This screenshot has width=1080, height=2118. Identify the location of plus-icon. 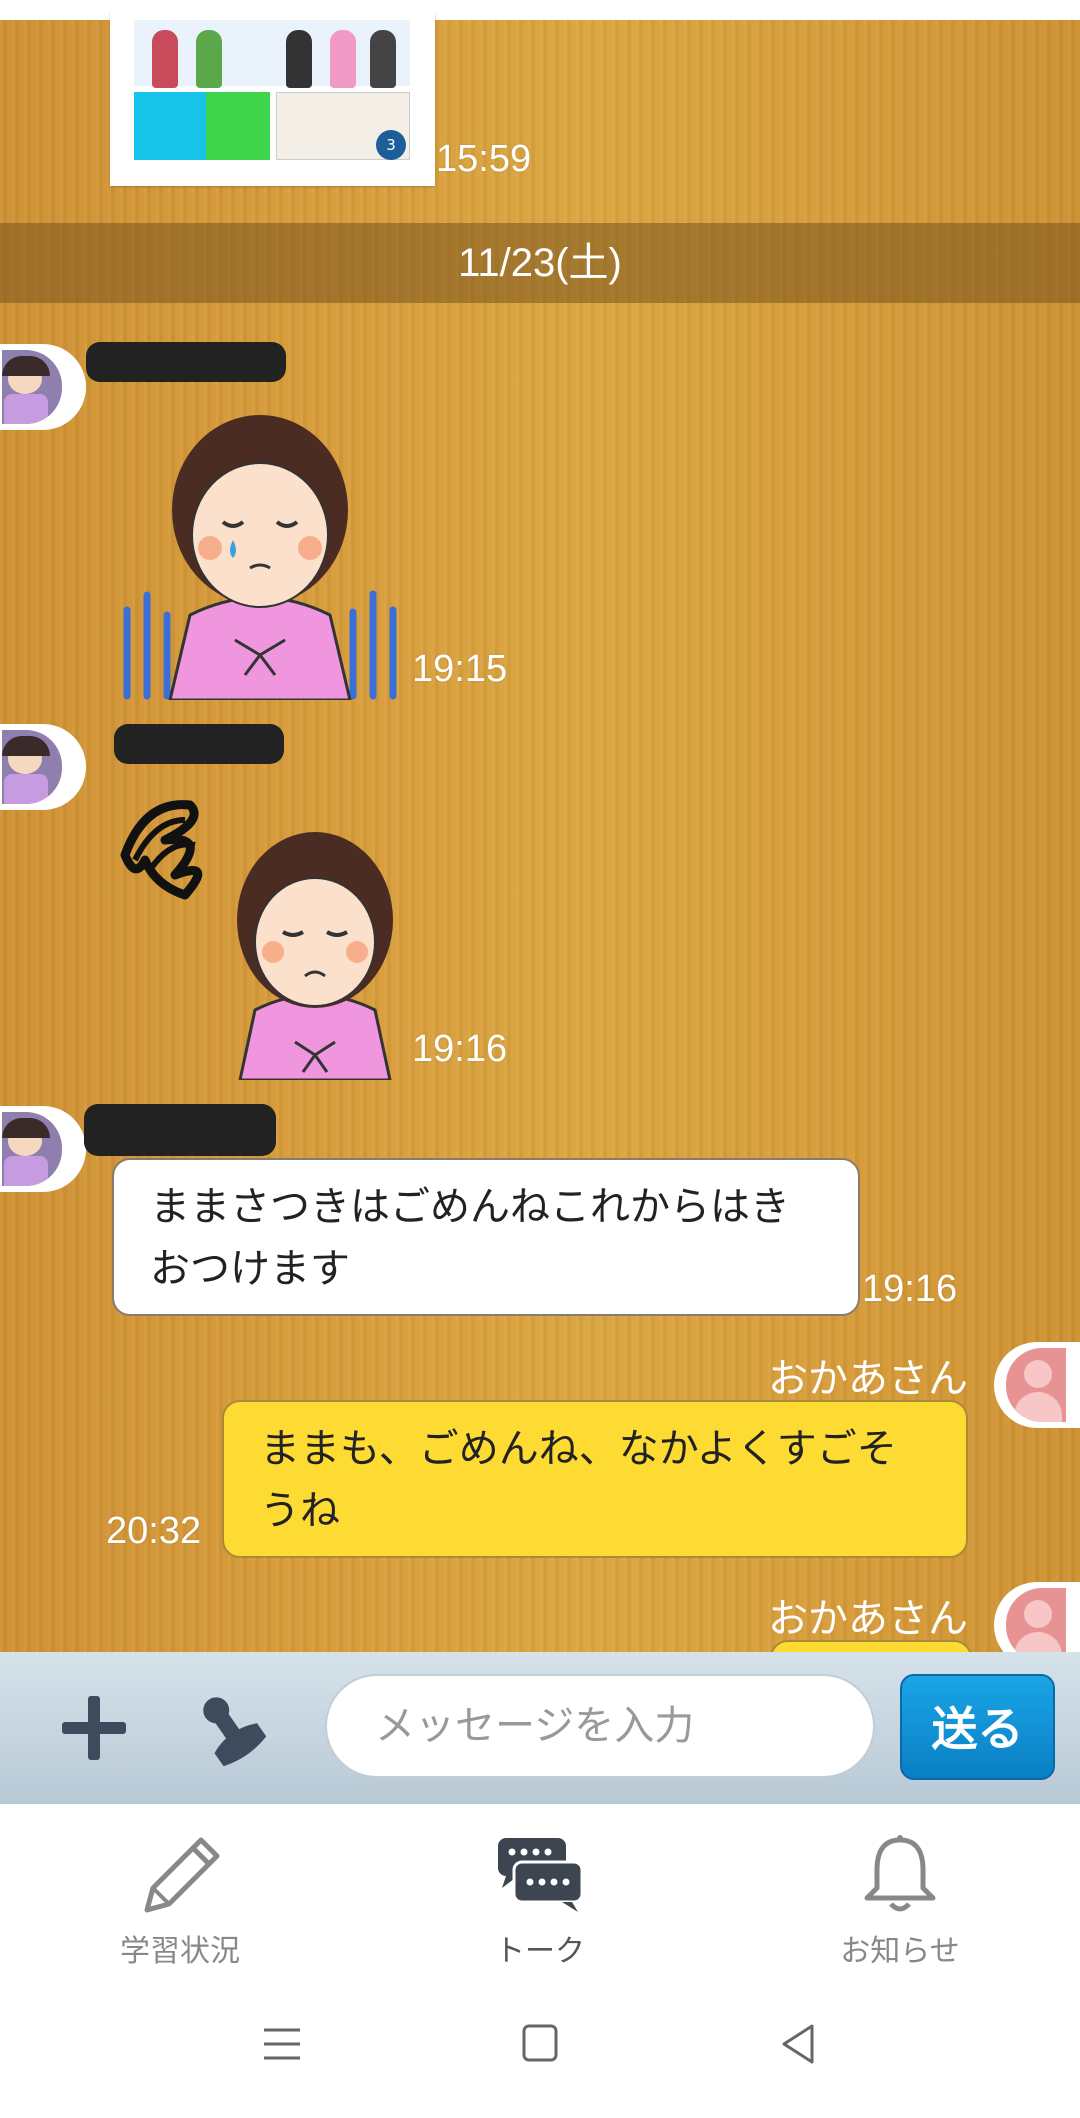
(94, 1728).